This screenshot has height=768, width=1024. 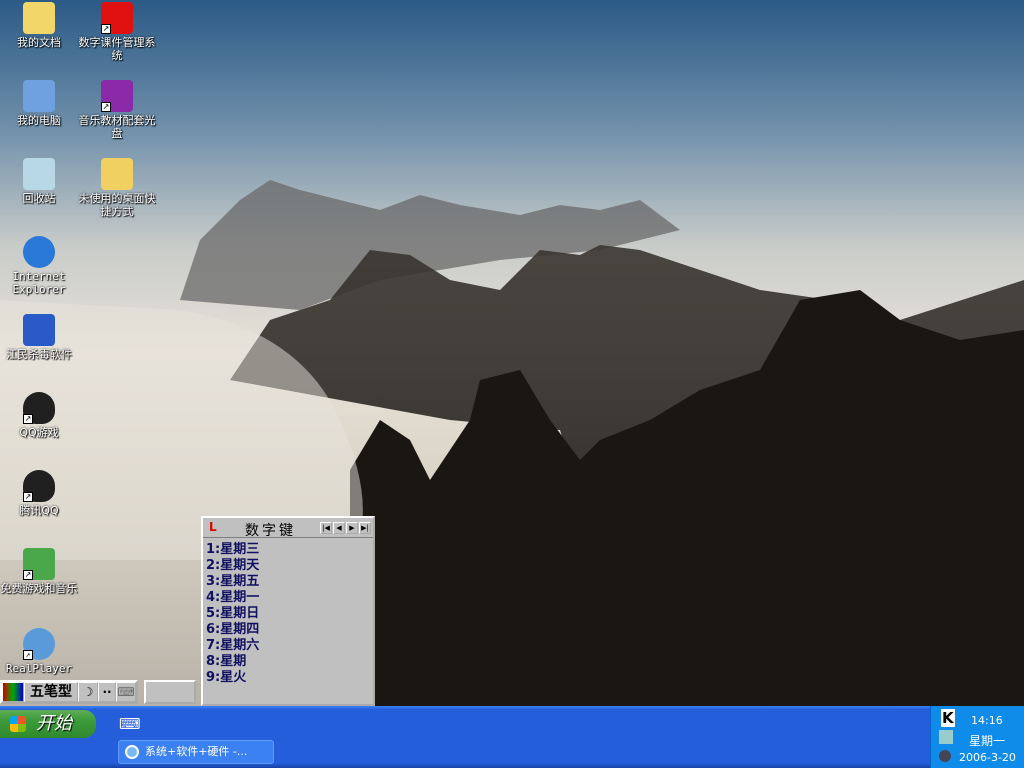 I want to click on candidate-item: 4:星期一, so click(x=288, y=598).